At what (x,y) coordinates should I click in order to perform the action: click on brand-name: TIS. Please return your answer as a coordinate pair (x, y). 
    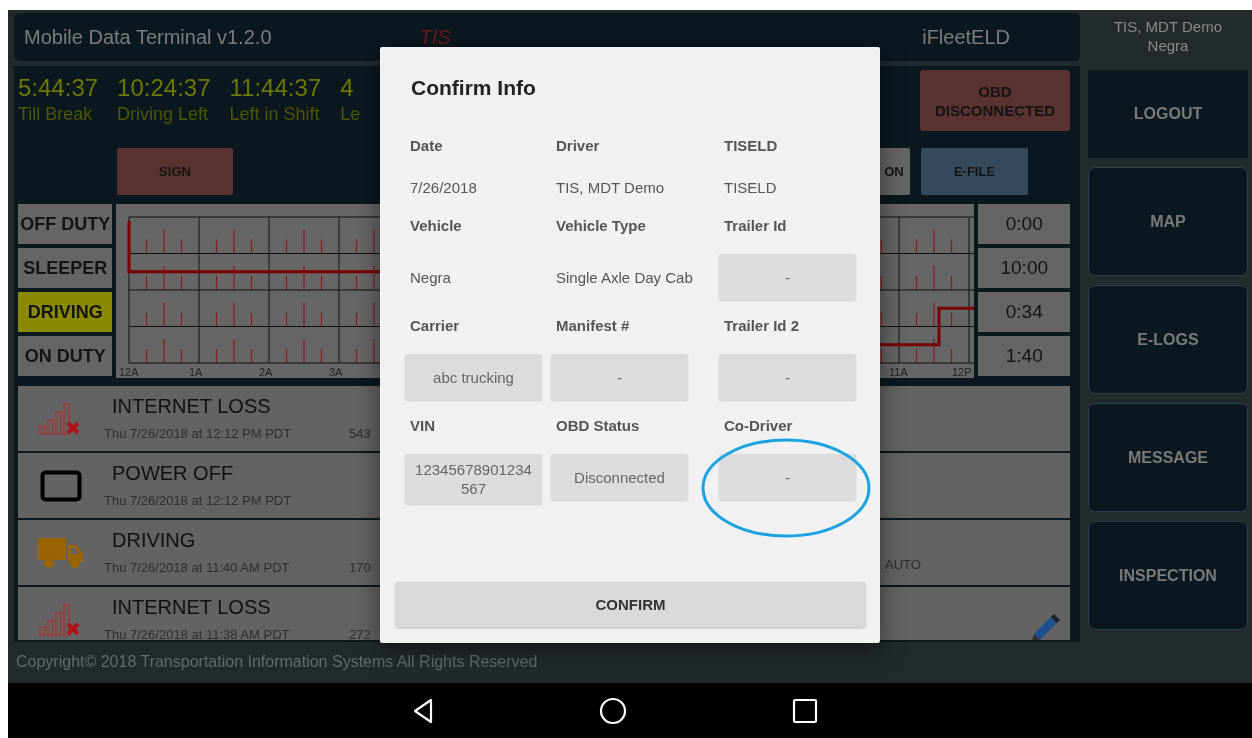
    Looking at the image, I should click on (435, 37).